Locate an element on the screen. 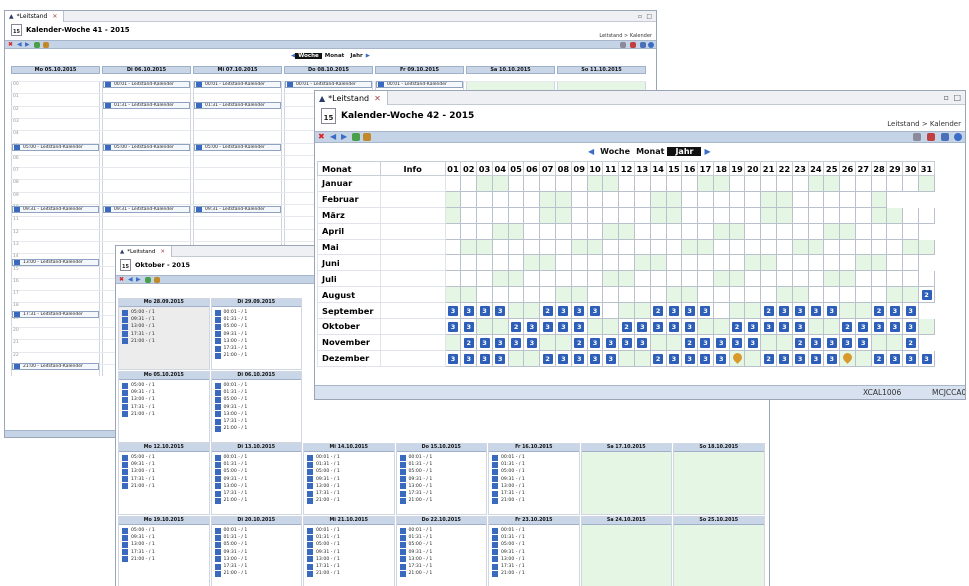 This screenshot has width=969, height=586. calendar-event: 09:31 - Leitstand-Kalender is located at coordinates (55, 210).